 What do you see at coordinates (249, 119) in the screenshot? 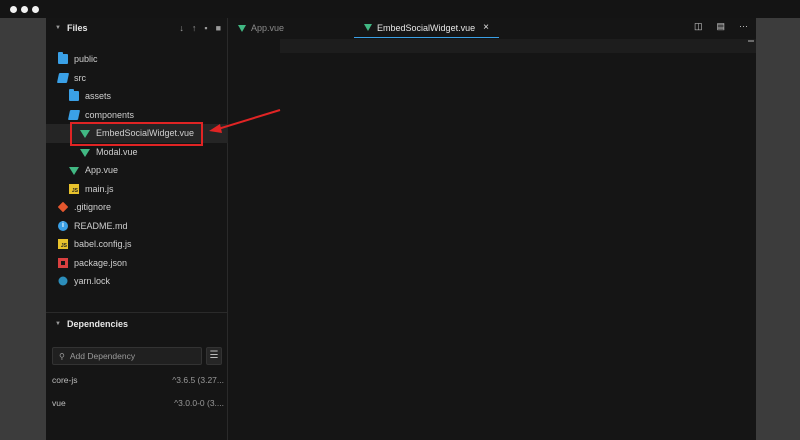
I see `arrow-shaft` at bounding box center [249, 119].